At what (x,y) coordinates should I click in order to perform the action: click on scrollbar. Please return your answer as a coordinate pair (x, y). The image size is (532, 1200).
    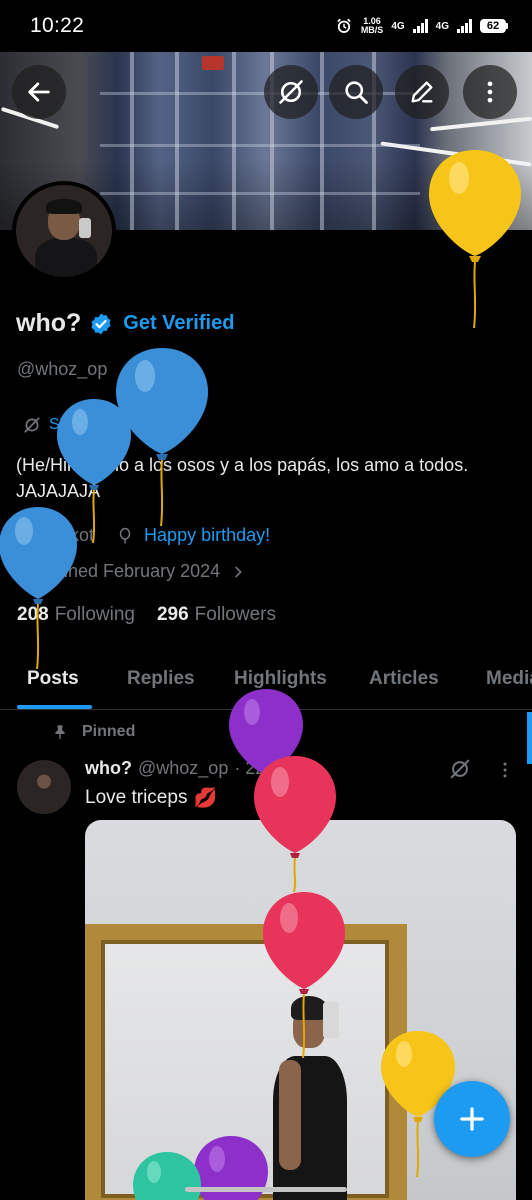
    Looking at the image, I should click on (529, 738).